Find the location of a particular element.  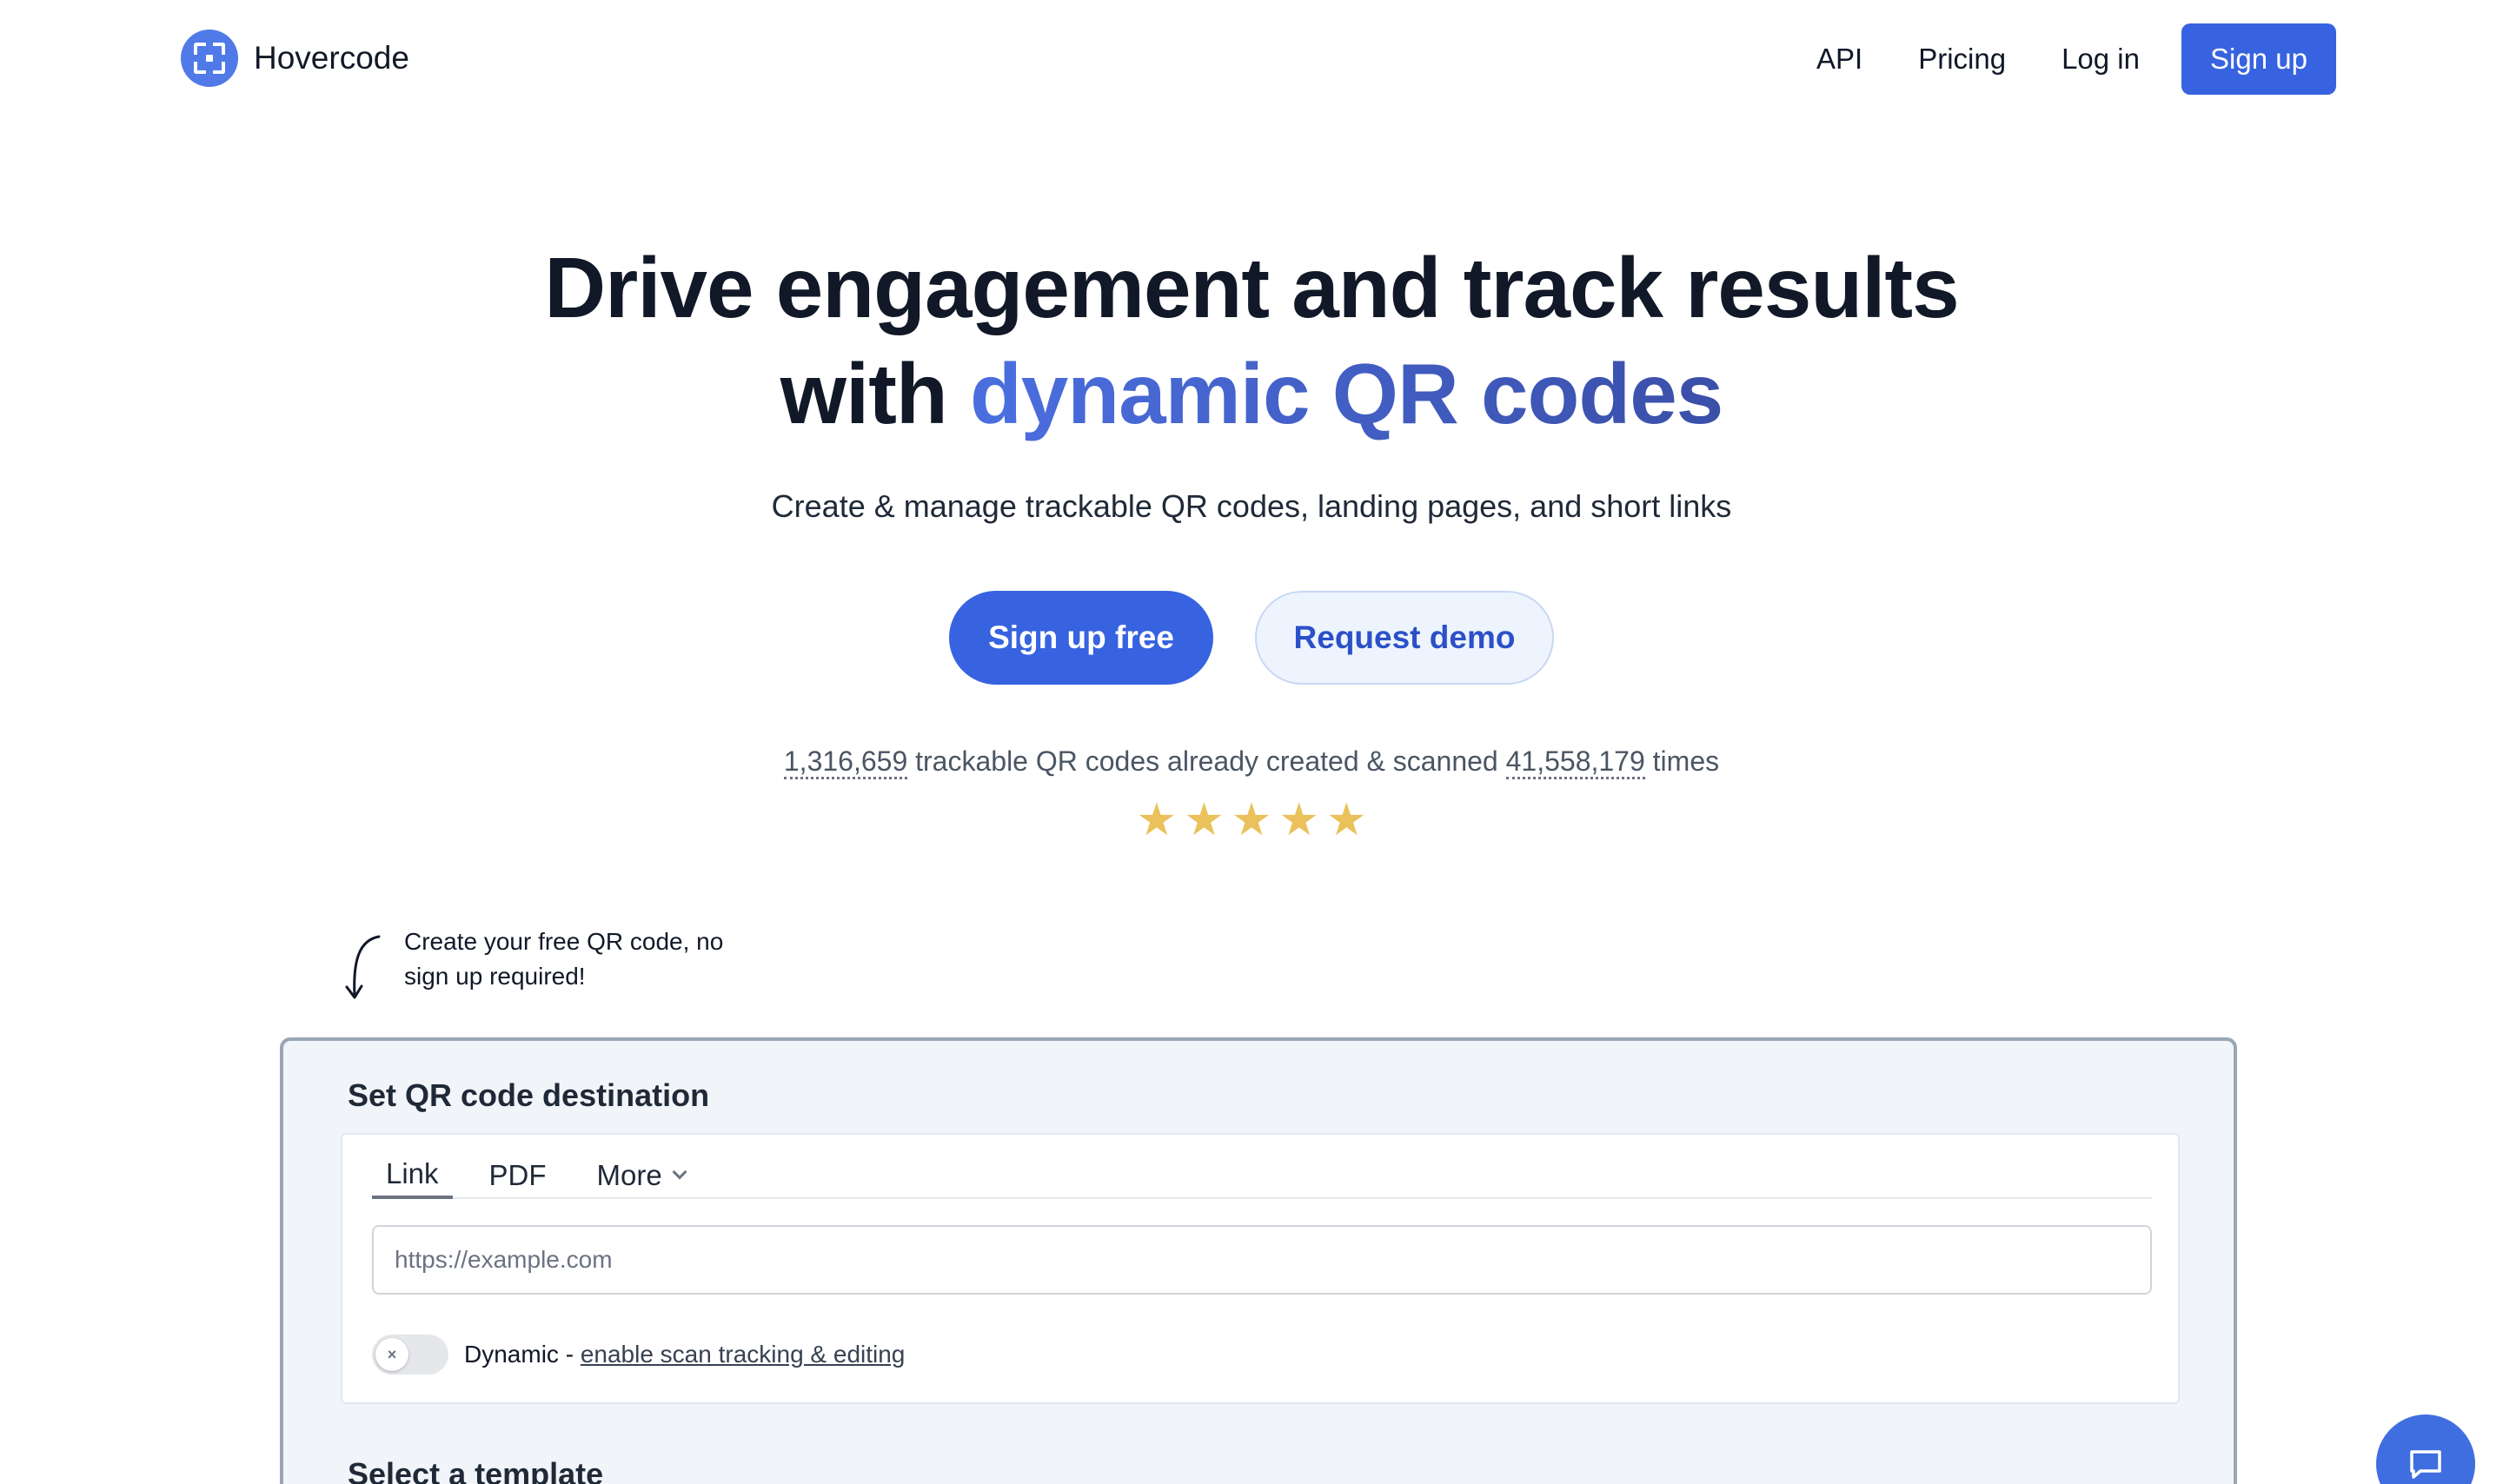

main-nav: API Pricing Log in Sign up is located at coordinates (2048, 59).